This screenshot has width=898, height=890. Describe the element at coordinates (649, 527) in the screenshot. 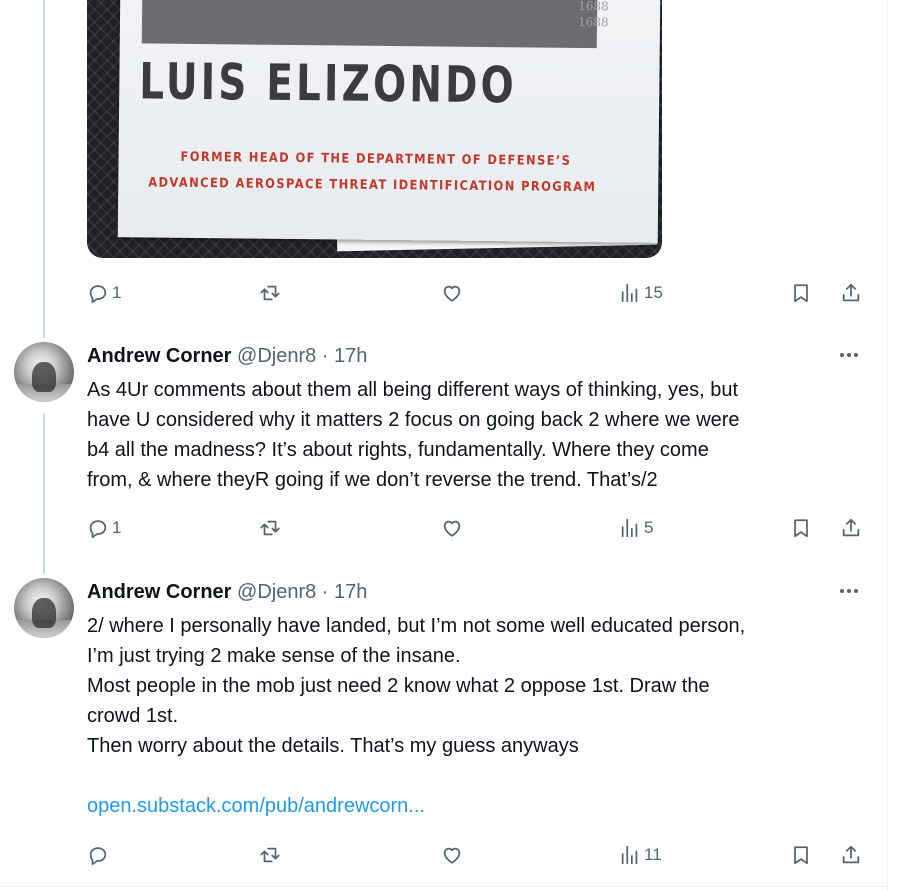

I see `views-count: 5` at that location.